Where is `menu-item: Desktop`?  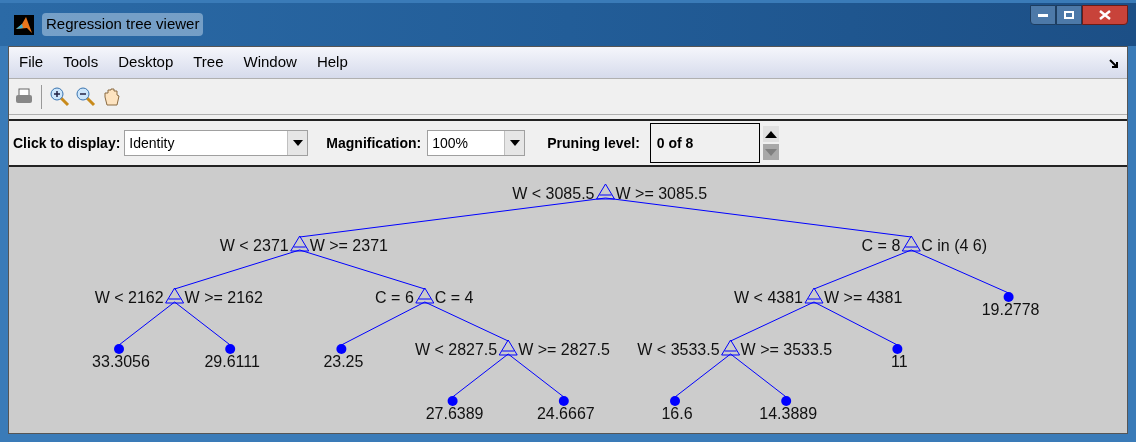
menu-item: Desktop is located at coordinates (146, 62).